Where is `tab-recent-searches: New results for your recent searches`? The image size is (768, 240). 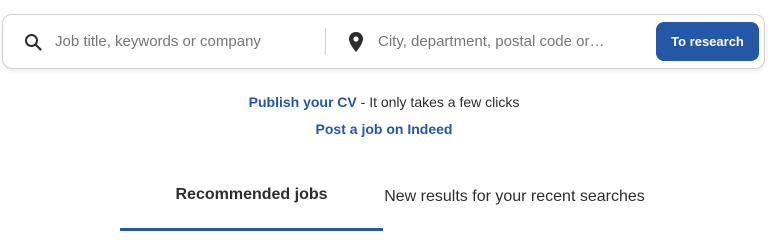 tab-recent-searches: New results for your recent searches is located at coordinates (514, 197).